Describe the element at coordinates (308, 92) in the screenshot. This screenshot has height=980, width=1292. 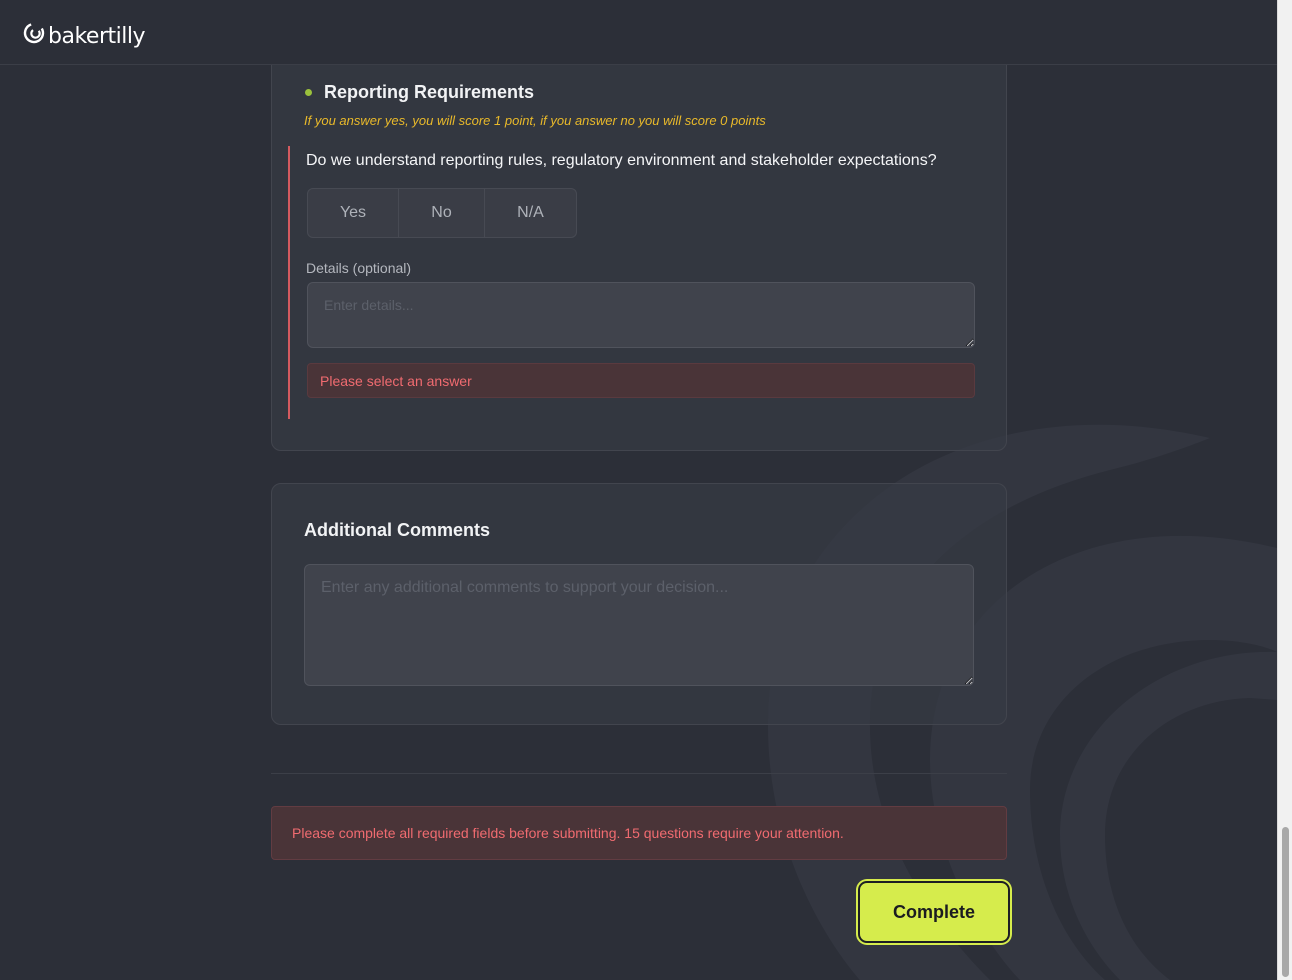
I see `section-bullet-icon` at that location.